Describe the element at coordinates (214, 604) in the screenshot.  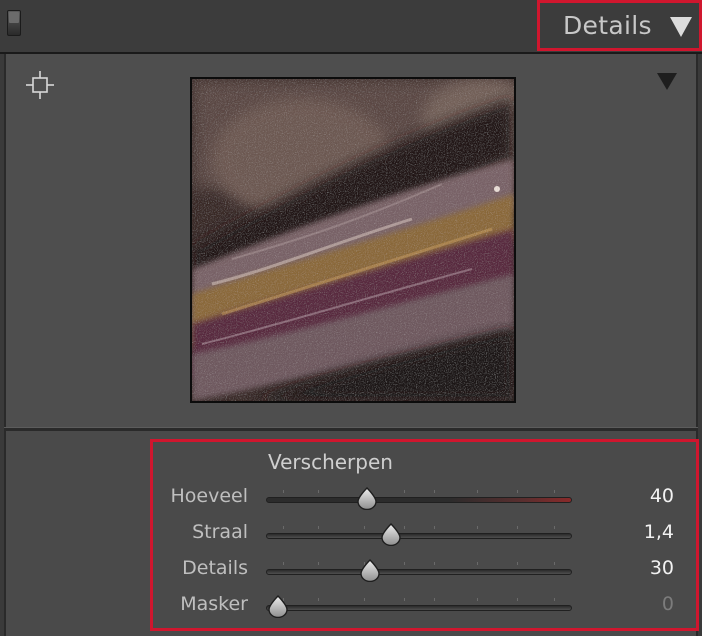
I see `slider-label-masker: Masker` at that location.